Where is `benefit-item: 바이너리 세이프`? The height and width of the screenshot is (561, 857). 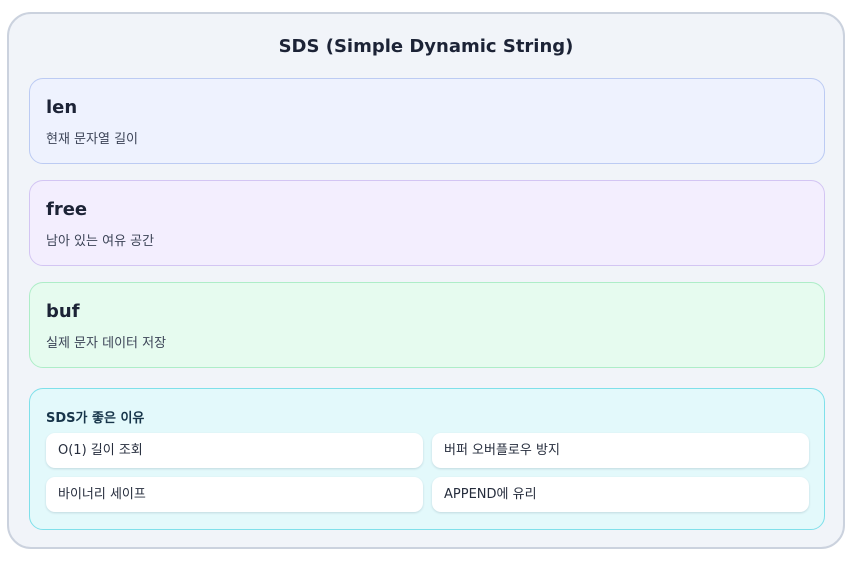 benefit-item: 바이너리 세이프 is located at coordinates (234, 494).